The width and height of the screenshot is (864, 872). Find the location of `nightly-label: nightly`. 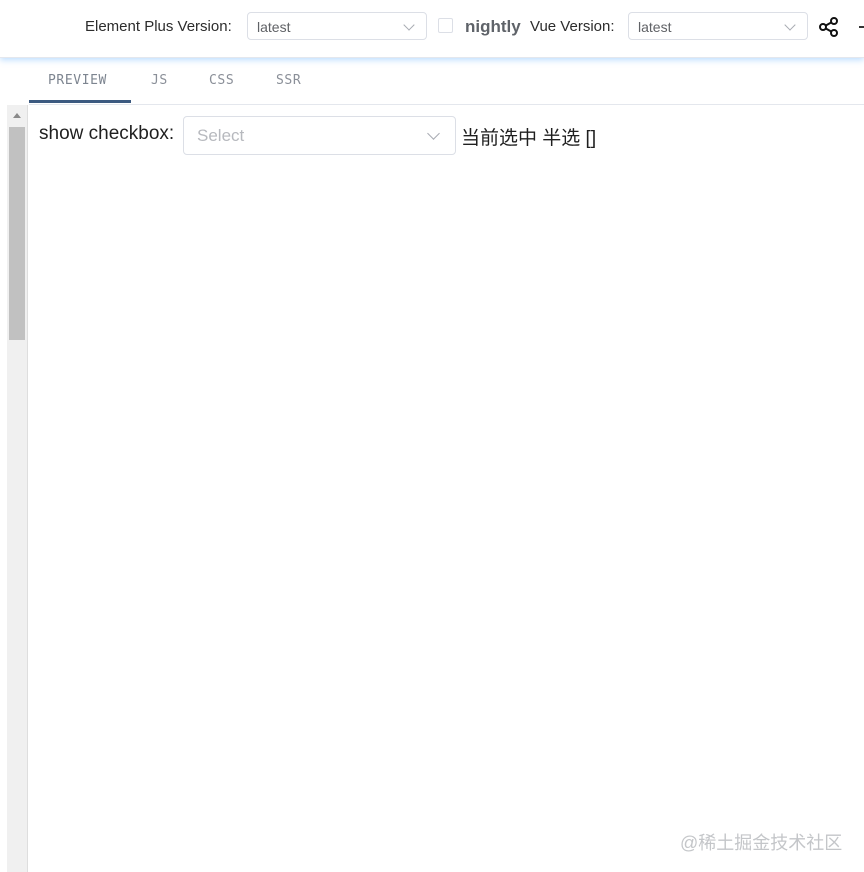

nightly-label: nightly is located at coordinates (493, 26).